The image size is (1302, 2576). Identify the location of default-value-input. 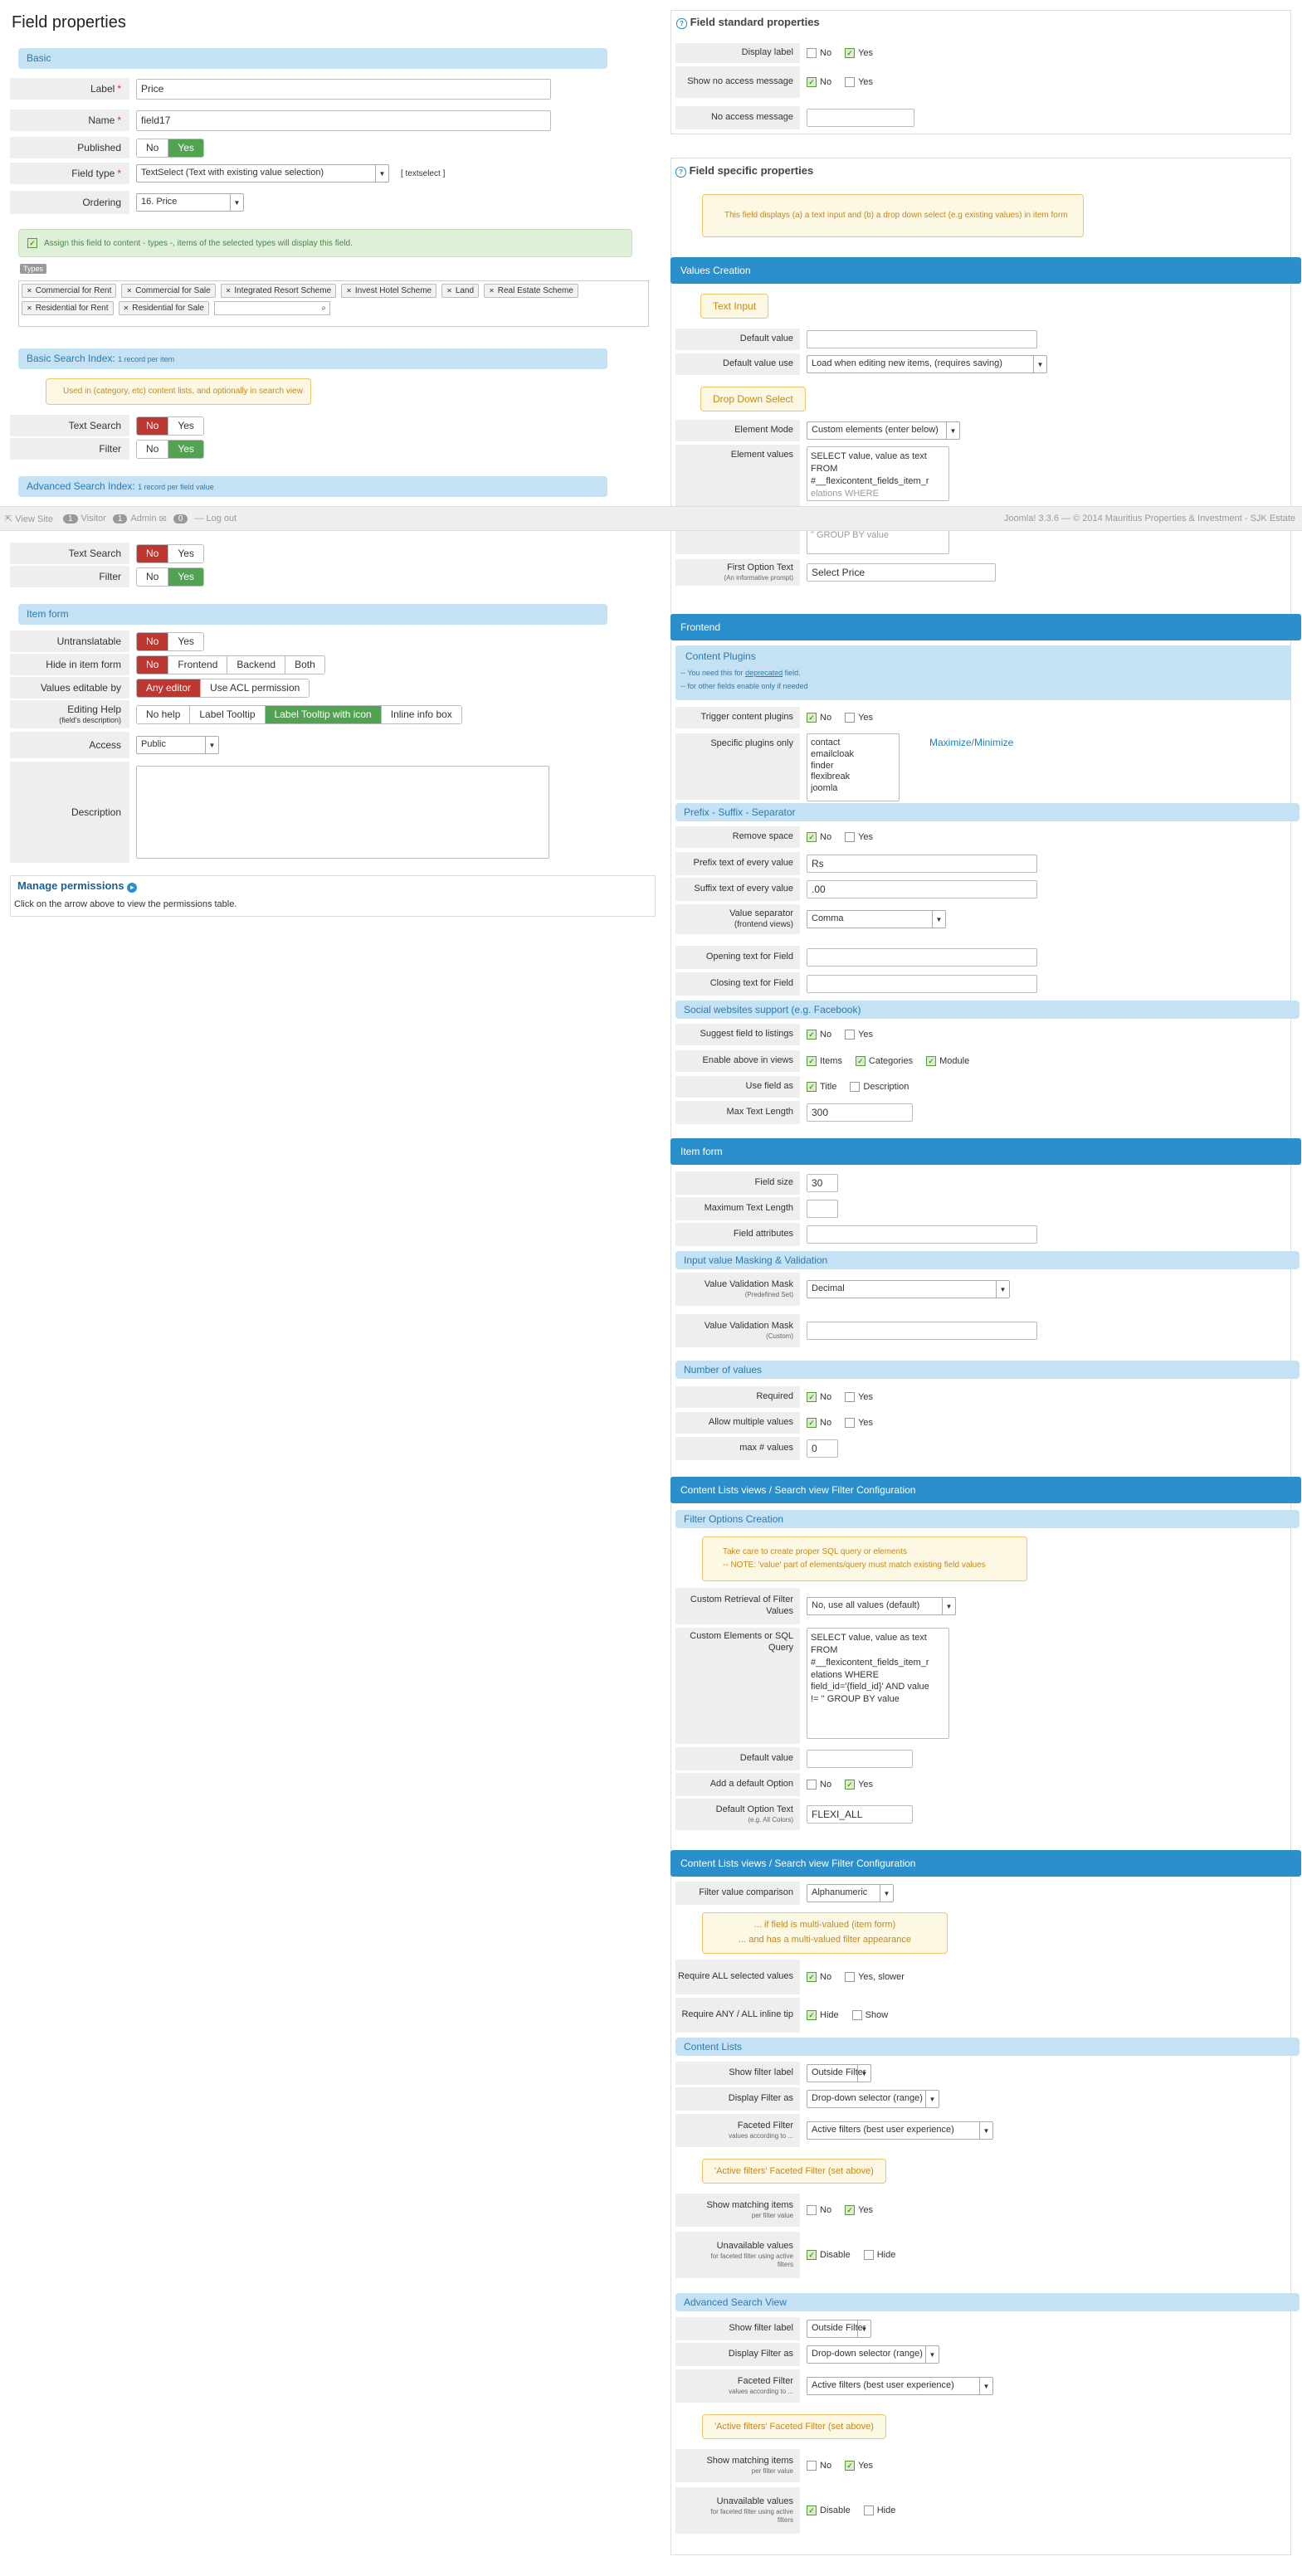
(922, 339).